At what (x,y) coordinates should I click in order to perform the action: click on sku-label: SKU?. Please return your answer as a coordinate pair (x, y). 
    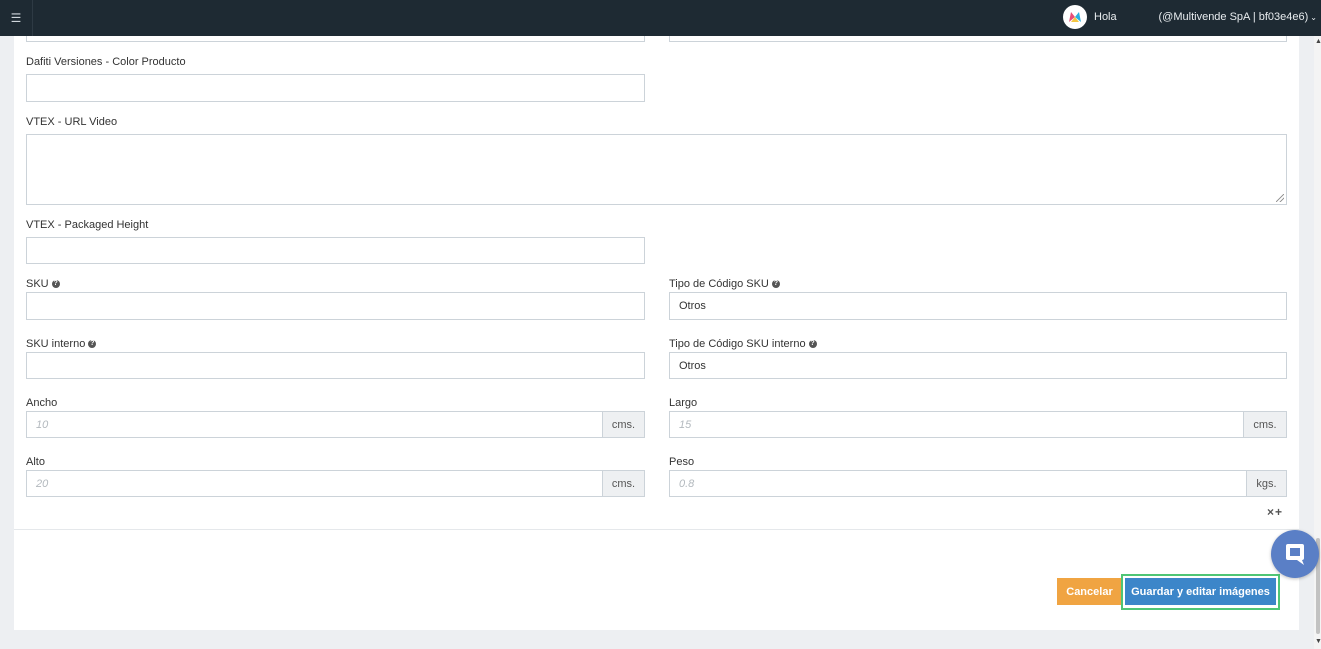
    Looking at the image, I should click on (43, 284).